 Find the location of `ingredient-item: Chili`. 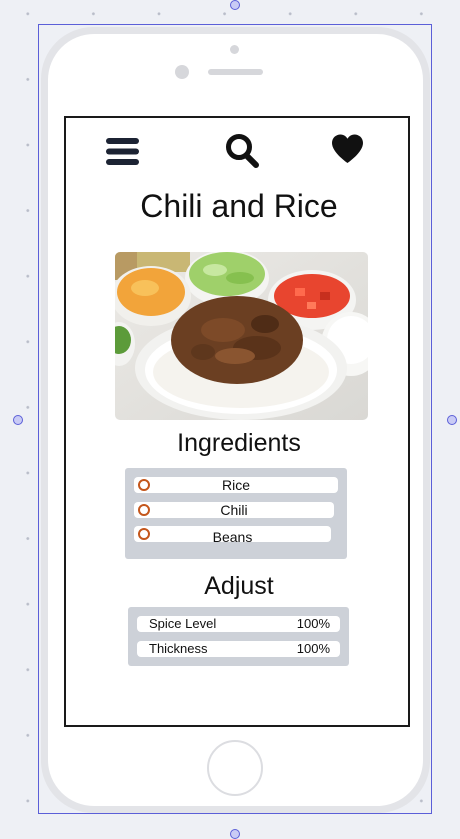

ingredient-item: Chili is located at coordinates (234, 510).